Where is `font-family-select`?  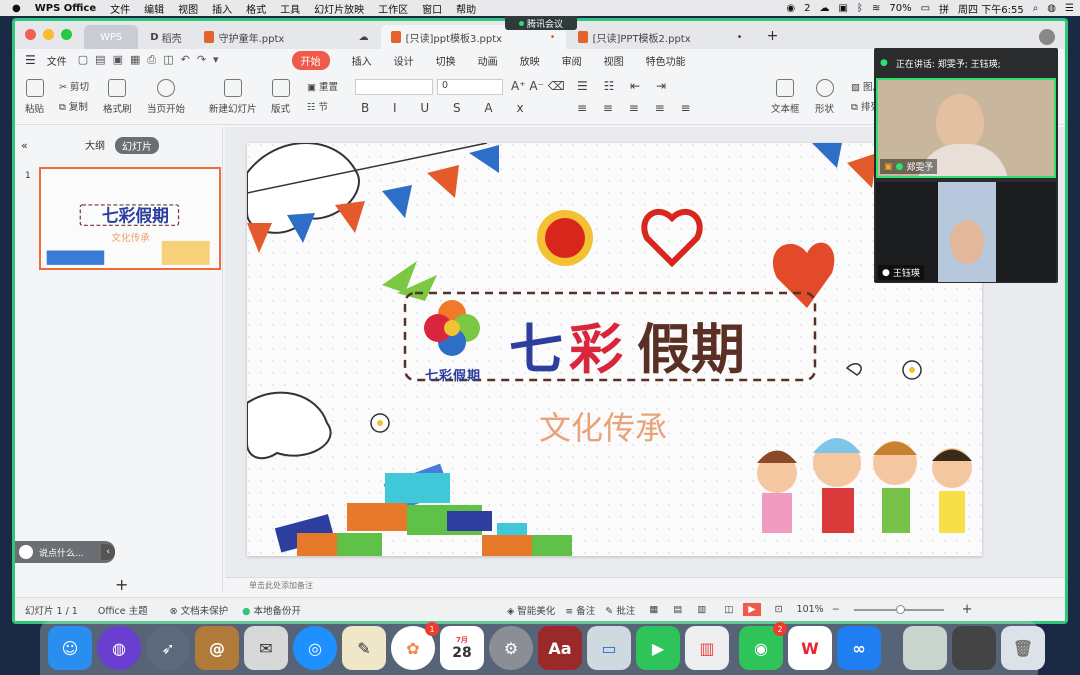 font-family-select is located at coordinates (394, 87).